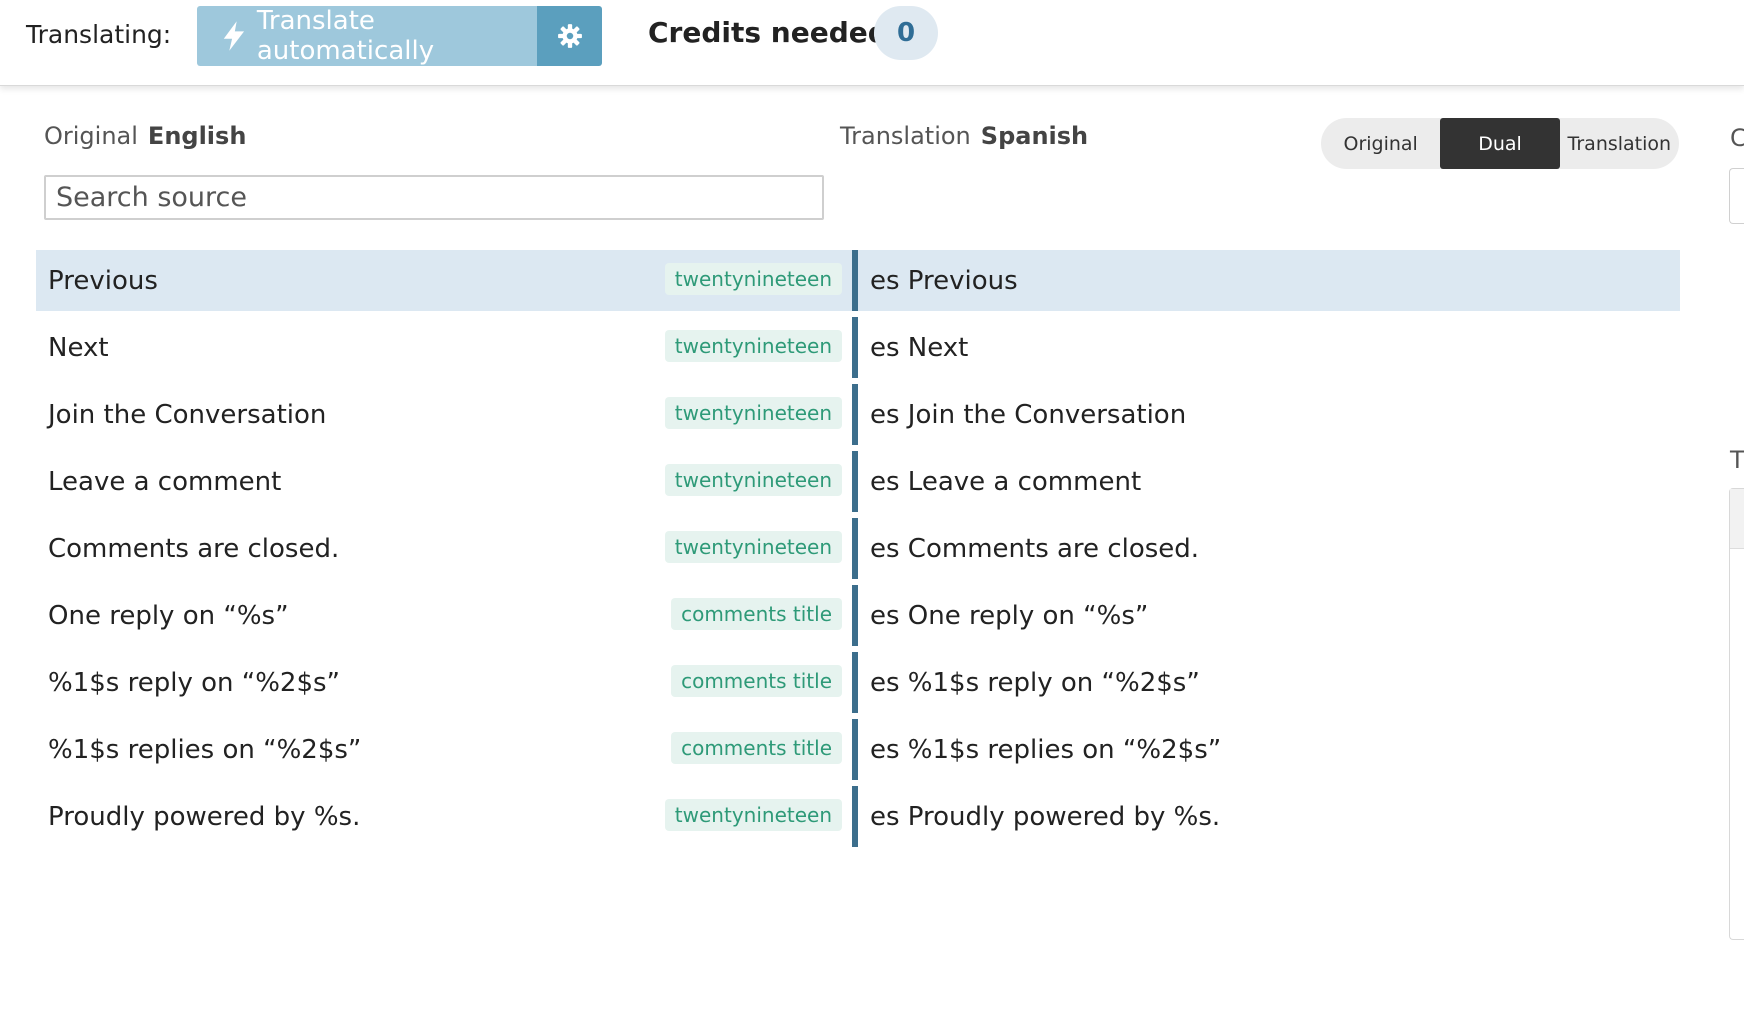  I want to click on search-source-input, so click(434, 197).